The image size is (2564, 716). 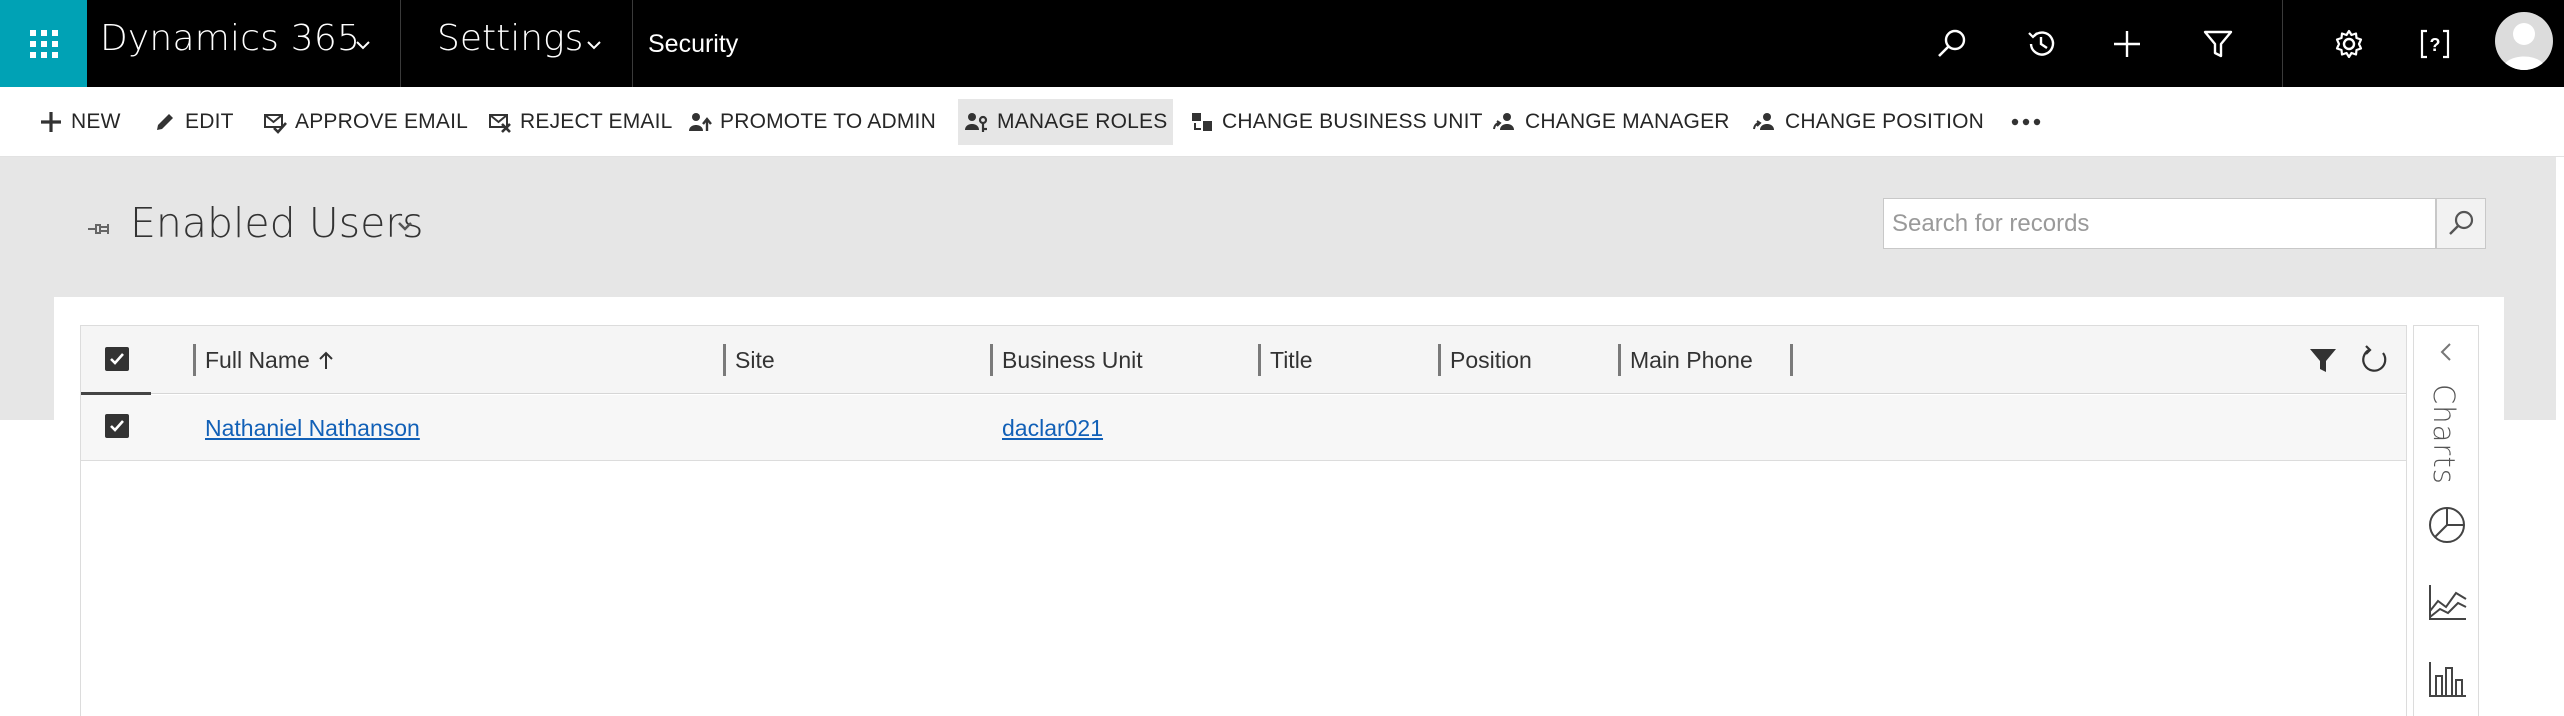 I want to click on change-business-unit-button: CHANGE BUSINESS UNIT, so click(x=1336, y=122).